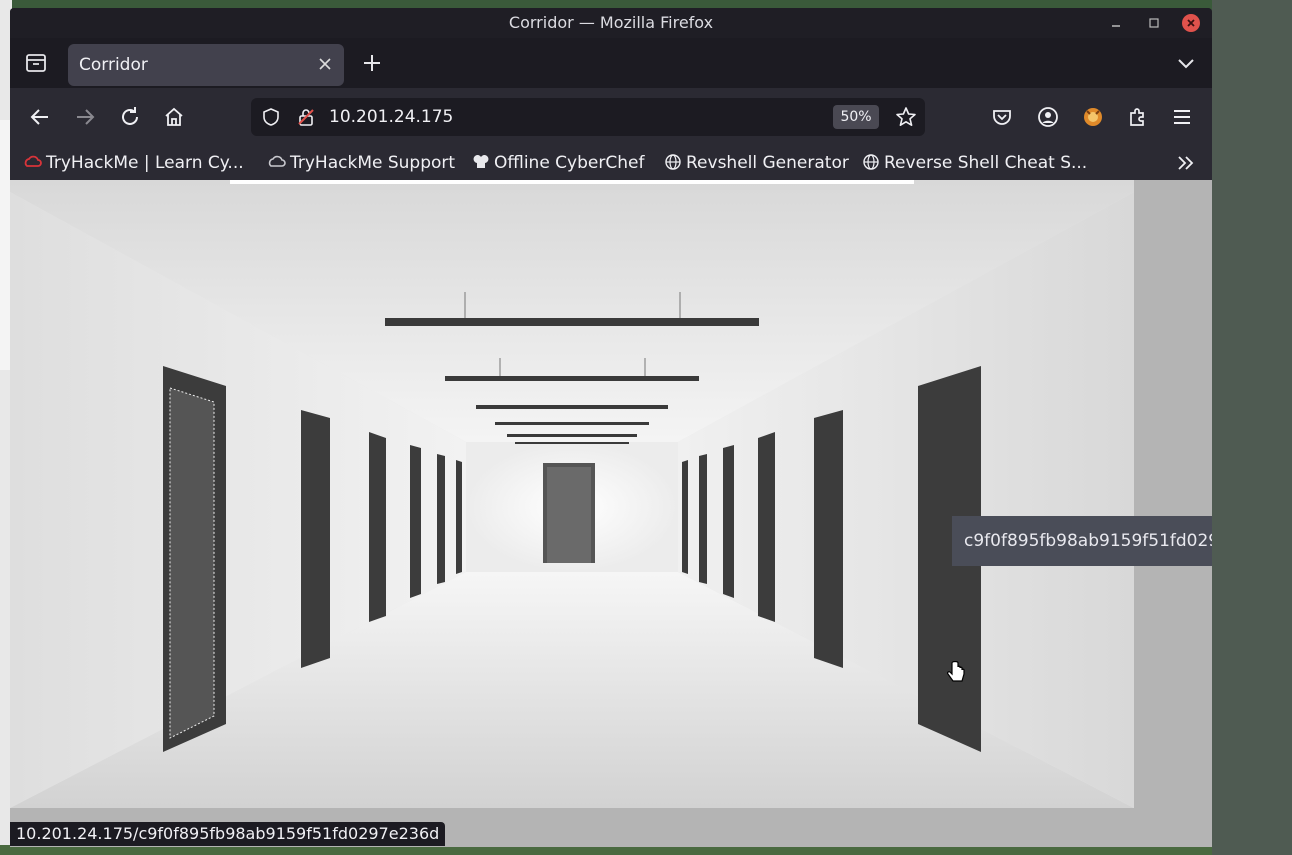 The width and height of the screenshot is (1292, 855). I want to click on forward-button, so click(85, 117).